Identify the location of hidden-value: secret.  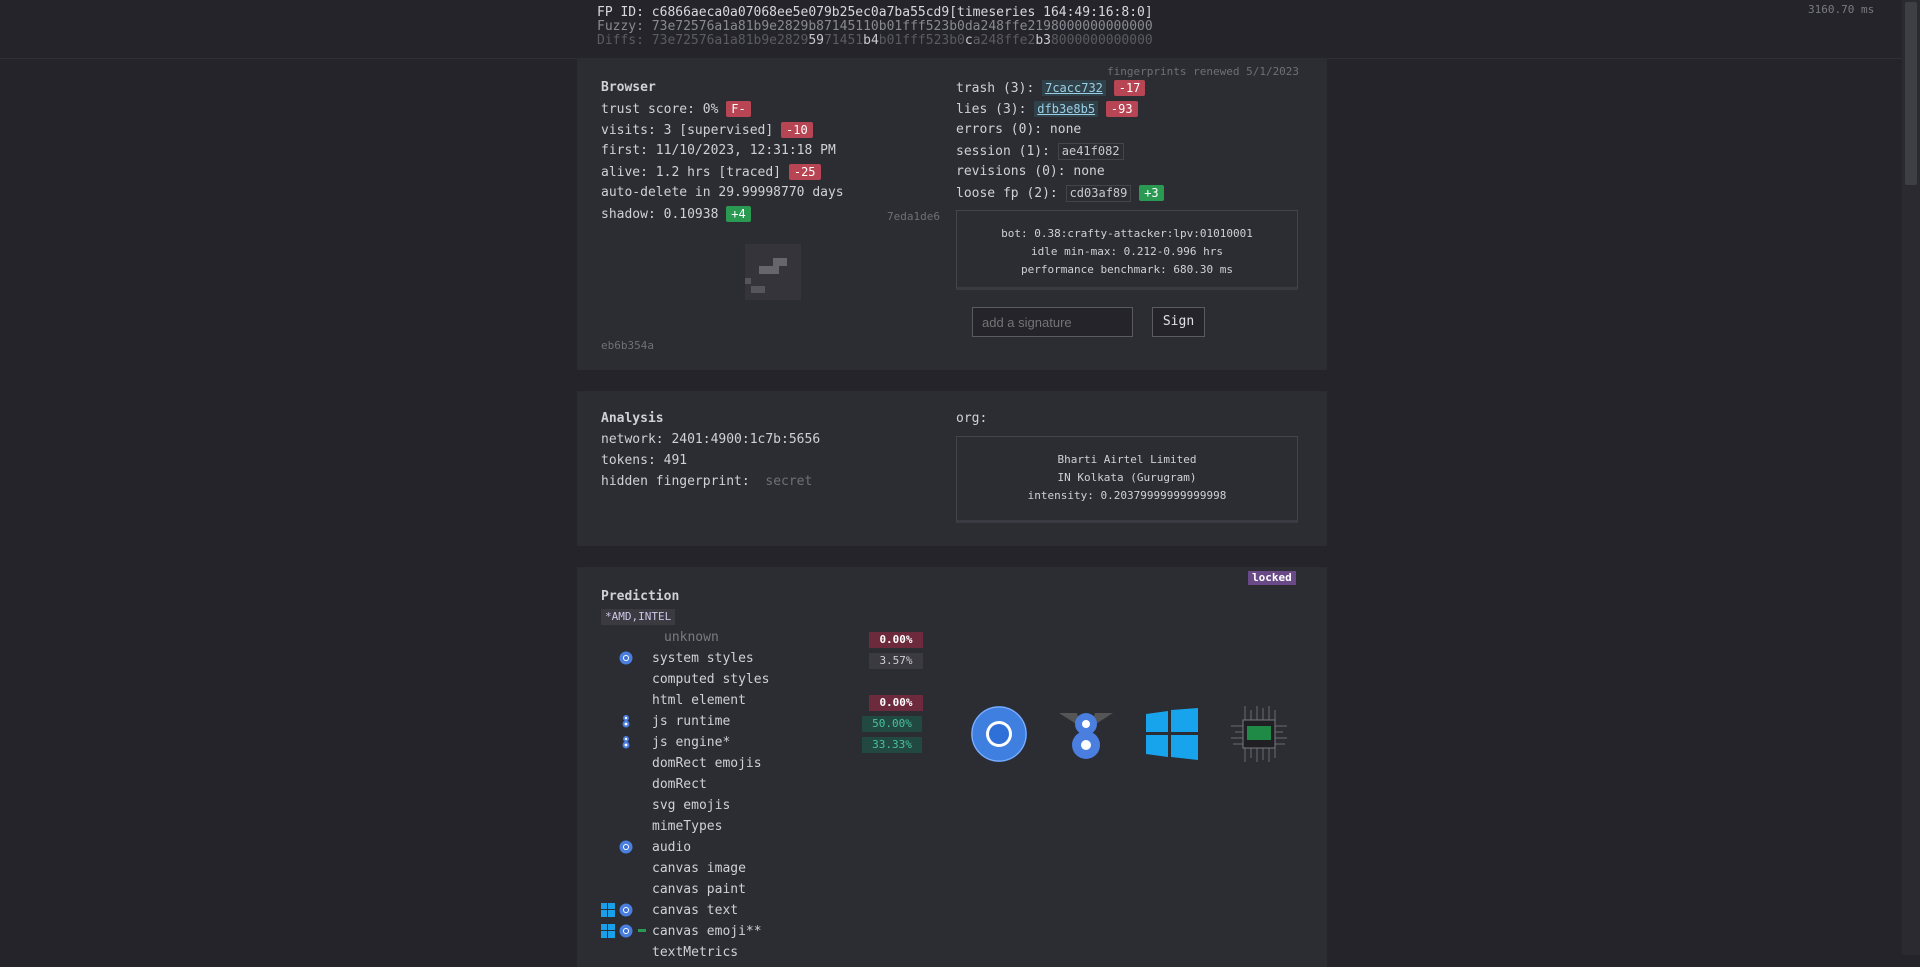
(788, 481).